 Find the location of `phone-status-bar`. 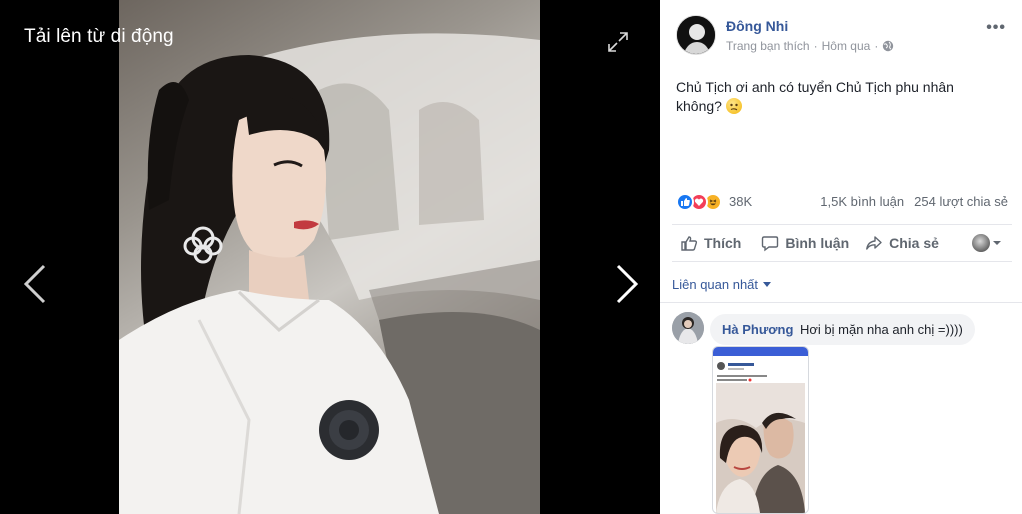

phone-status-bar is located at coordinates (760, 351).